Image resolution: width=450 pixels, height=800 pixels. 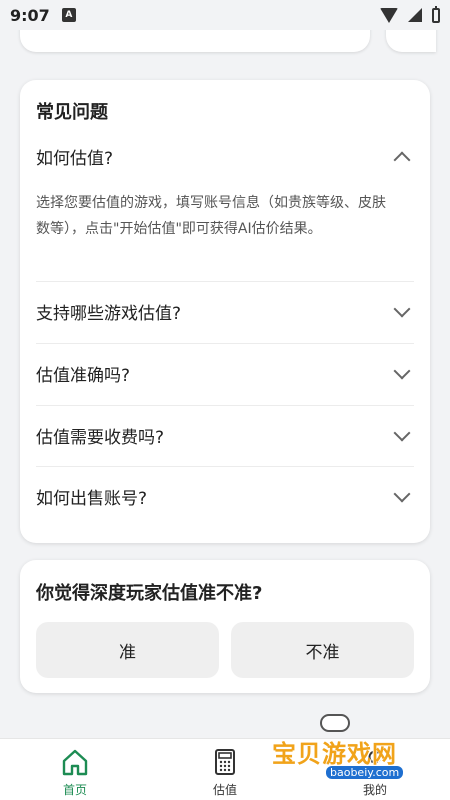 What do you see at coordinates (109, 314) in the screenshot?
I see `faq-question: 支持哪些游戏估值?` at bounding box center [109, 314].